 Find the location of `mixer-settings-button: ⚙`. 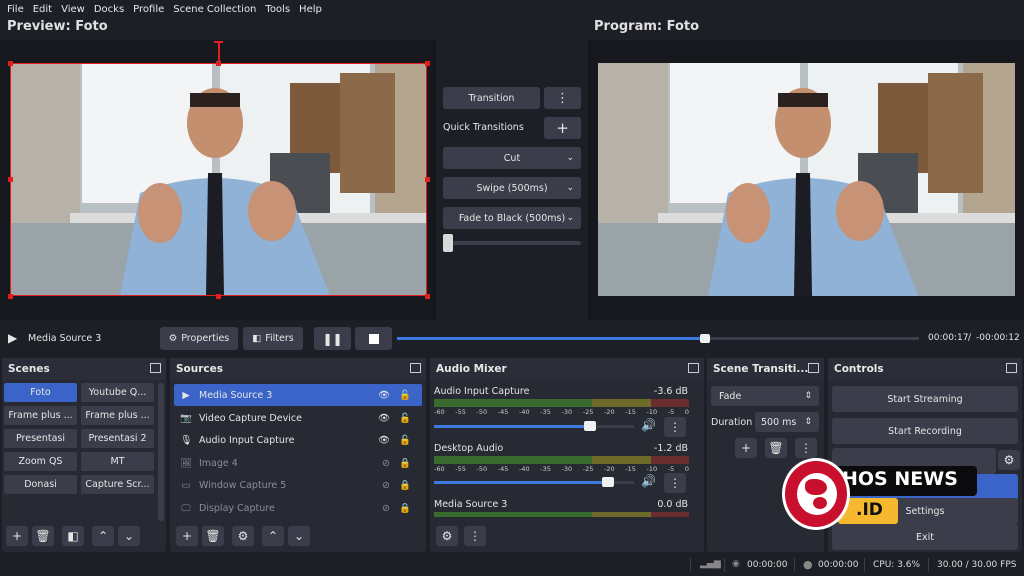

mixer-settings-button: ⚙ is located at coordinates (447, 536).